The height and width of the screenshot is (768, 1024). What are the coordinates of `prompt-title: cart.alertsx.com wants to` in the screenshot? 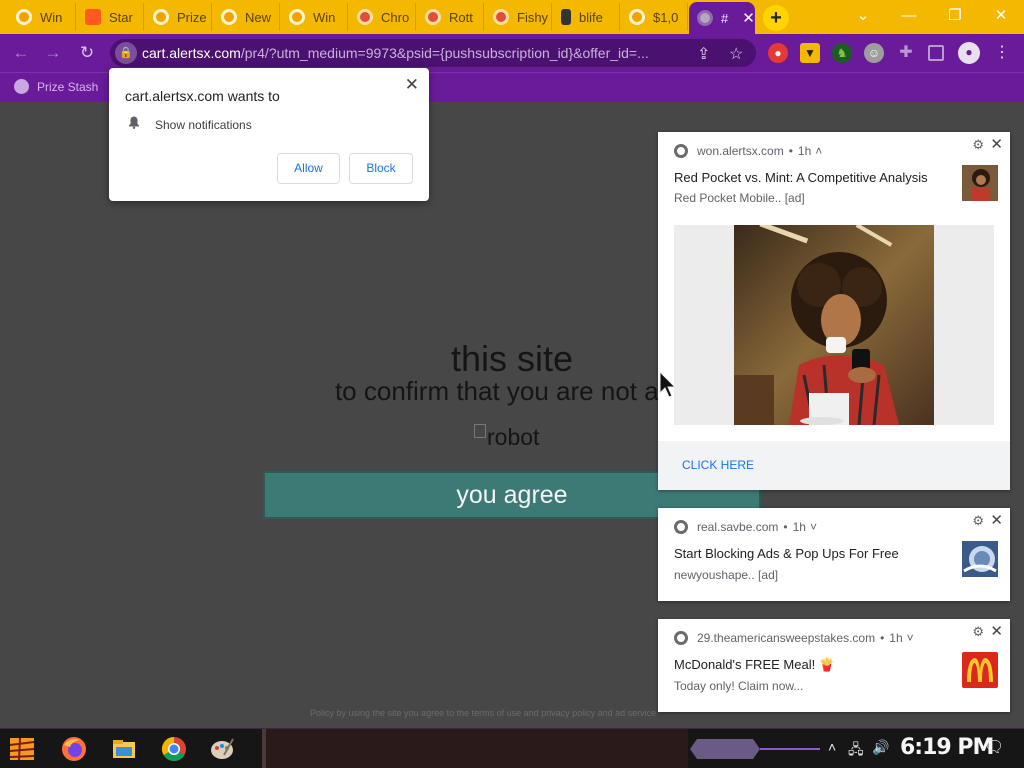 It's located at (202, 96).